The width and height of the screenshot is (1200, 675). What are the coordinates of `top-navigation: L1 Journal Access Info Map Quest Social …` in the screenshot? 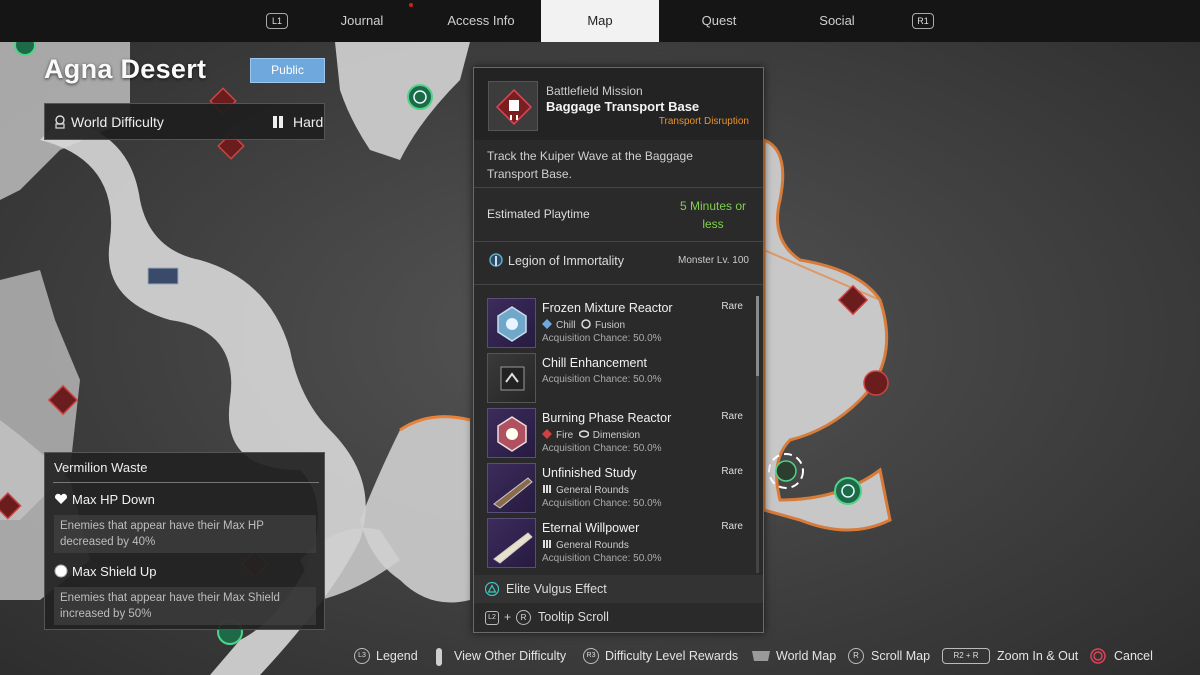 It's located at (600, 21).